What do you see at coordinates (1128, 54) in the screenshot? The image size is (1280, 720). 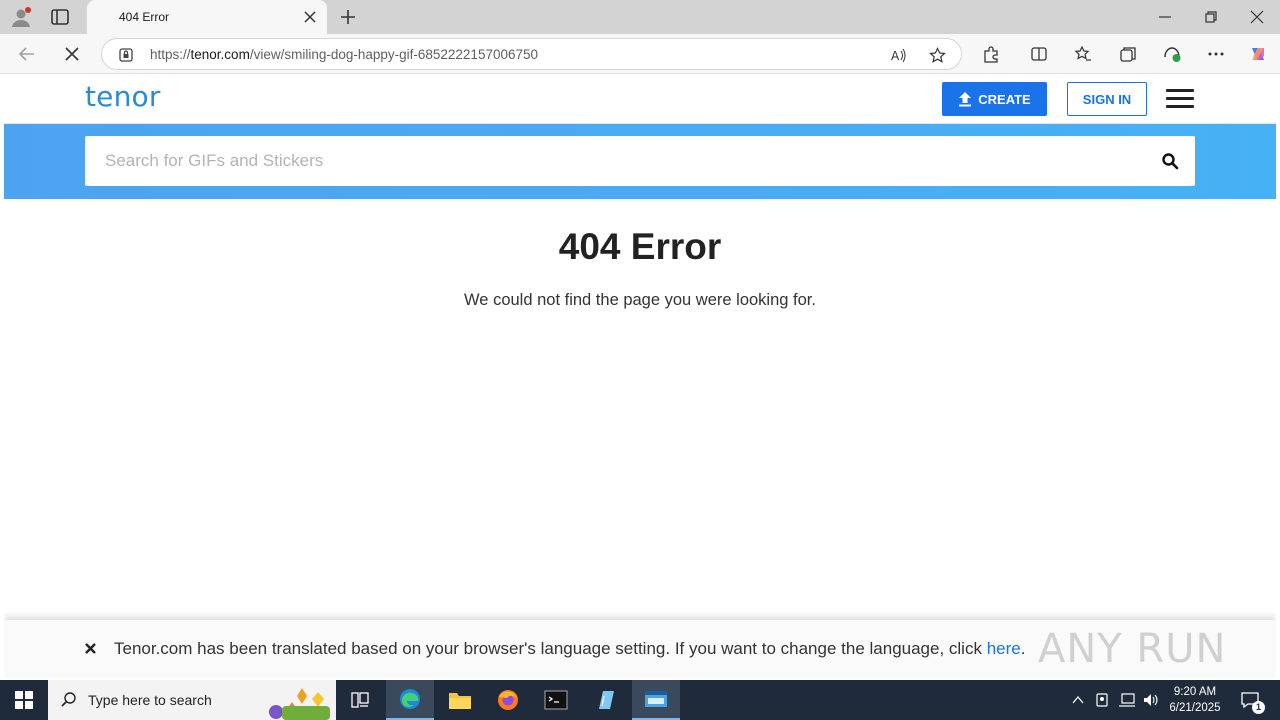 I see `collections-icon` at bounding box center [1128, 54].